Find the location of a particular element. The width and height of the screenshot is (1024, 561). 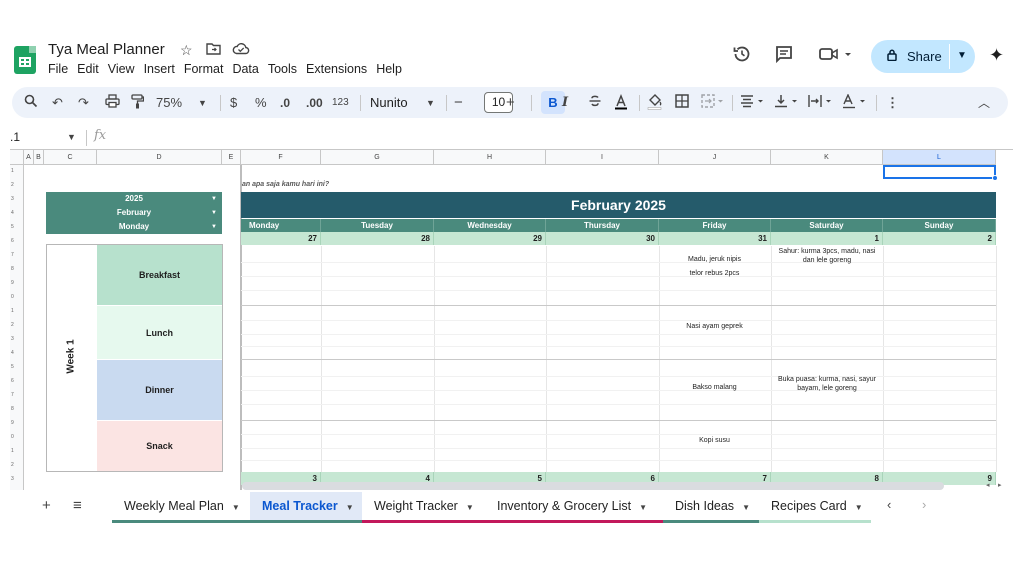

friday-snack: Kopi susu is located at coordinates (714, 440).